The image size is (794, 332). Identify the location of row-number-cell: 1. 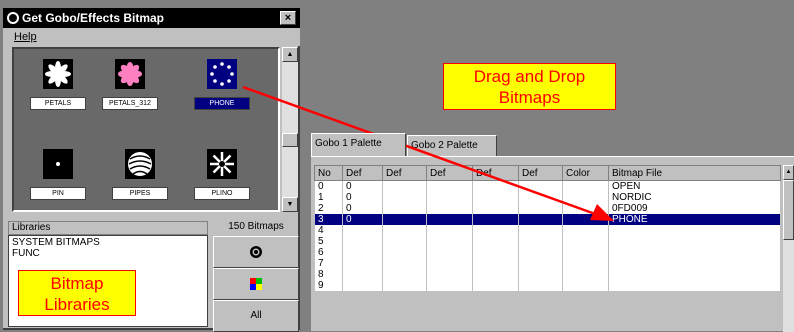
(328, 197).